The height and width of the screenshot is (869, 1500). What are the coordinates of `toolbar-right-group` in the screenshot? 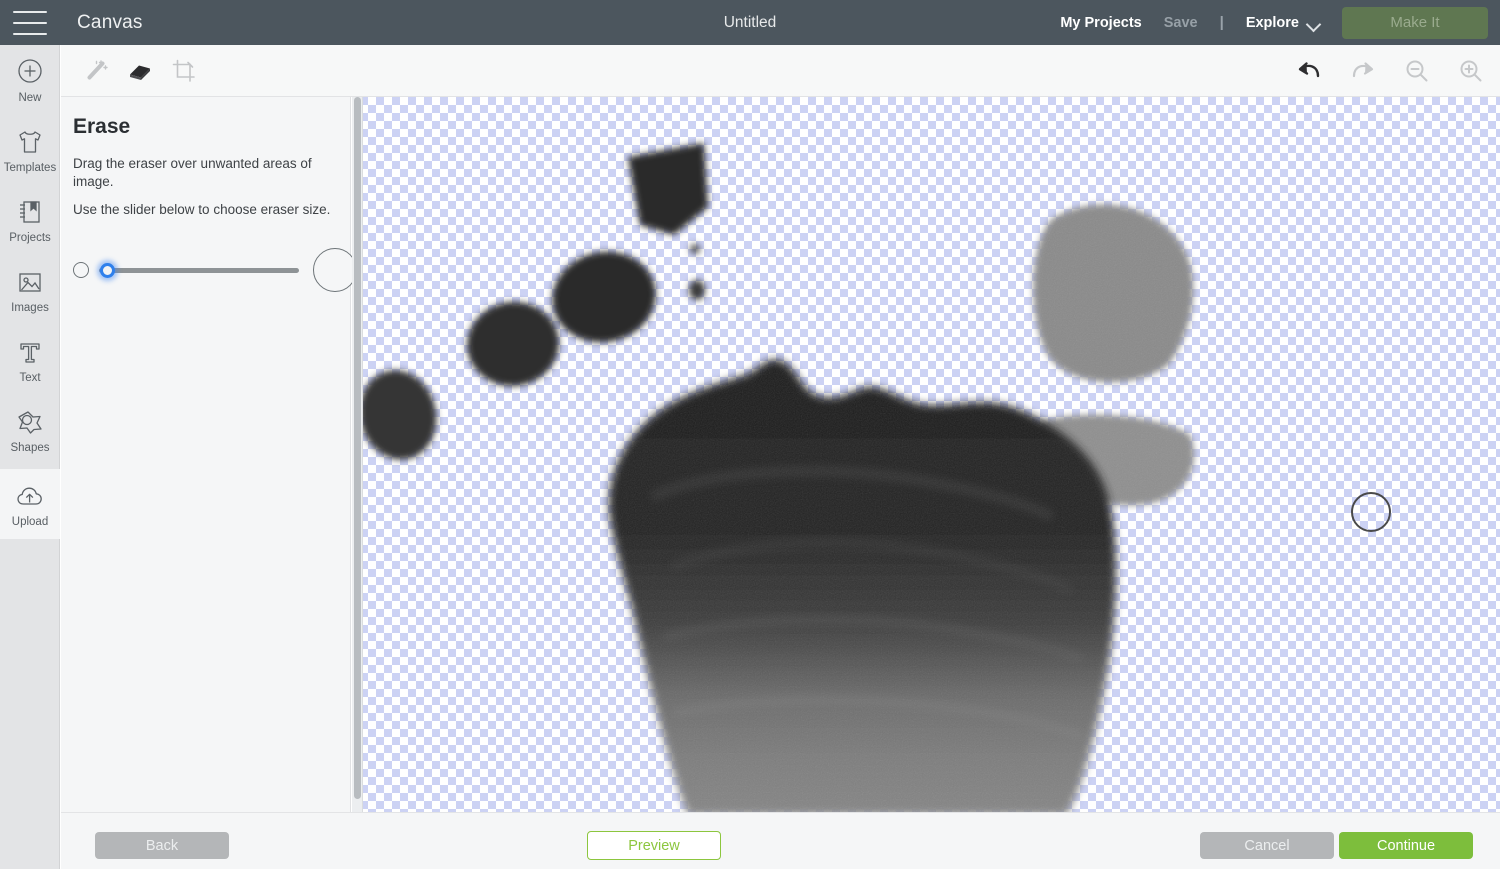 It's located at (1386, 71).